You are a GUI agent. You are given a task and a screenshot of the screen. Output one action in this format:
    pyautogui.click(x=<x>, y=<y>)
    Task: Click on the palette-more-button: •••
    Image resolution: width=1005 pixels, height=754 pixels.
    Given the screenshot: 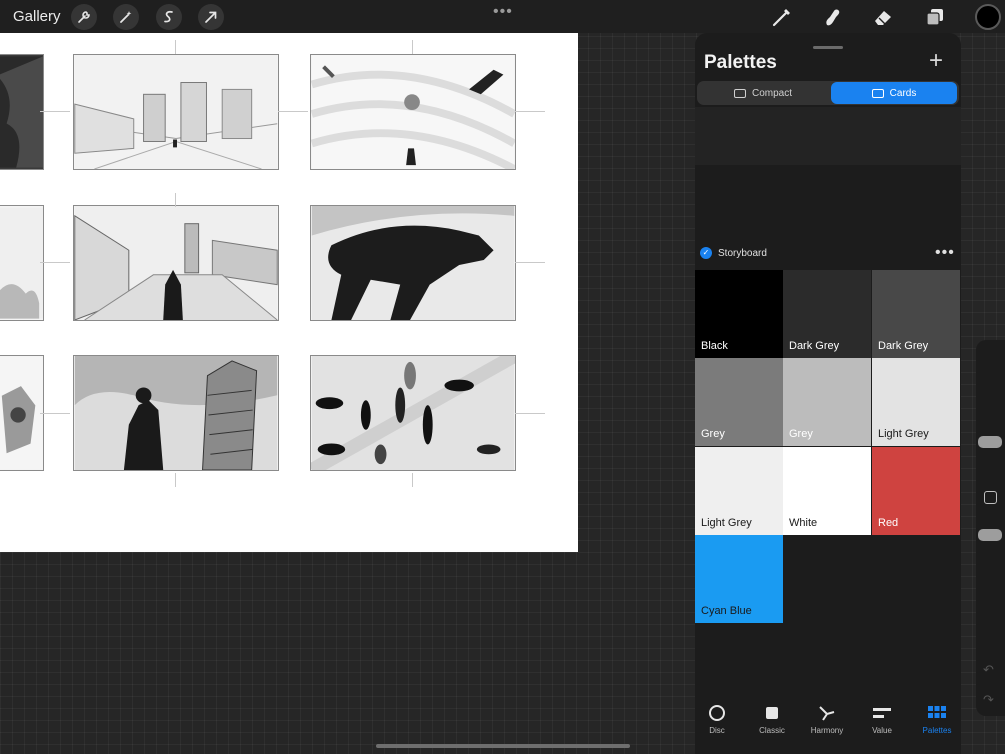 What is the action you would take?
    pyautogui.click(x=945, y=253)
    